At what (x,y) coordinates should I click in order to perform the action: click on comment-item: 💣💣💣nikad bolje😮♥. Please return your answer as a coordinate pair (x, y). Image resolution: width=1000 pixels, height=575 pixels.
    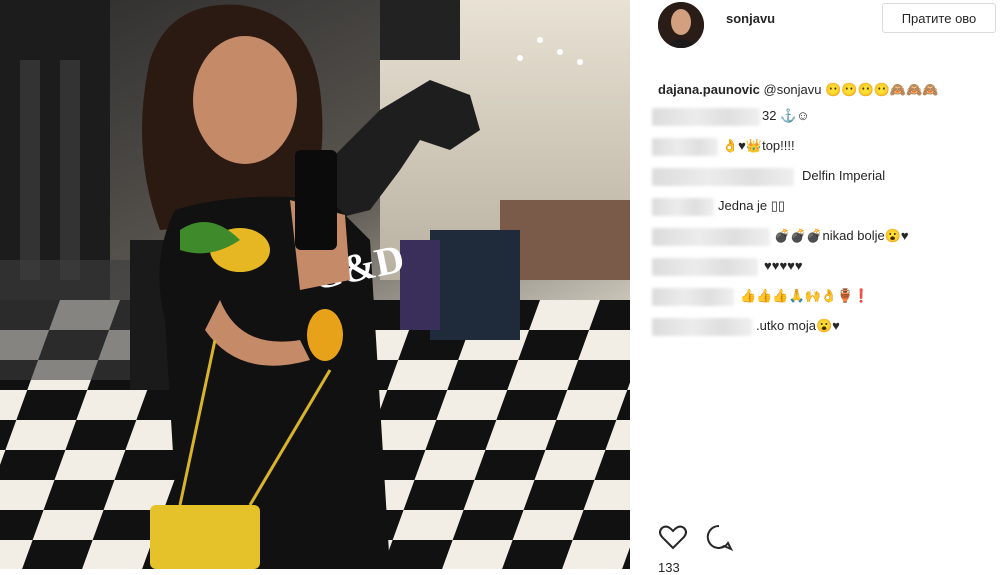
    Looking at the image, I should click on (822, 237).